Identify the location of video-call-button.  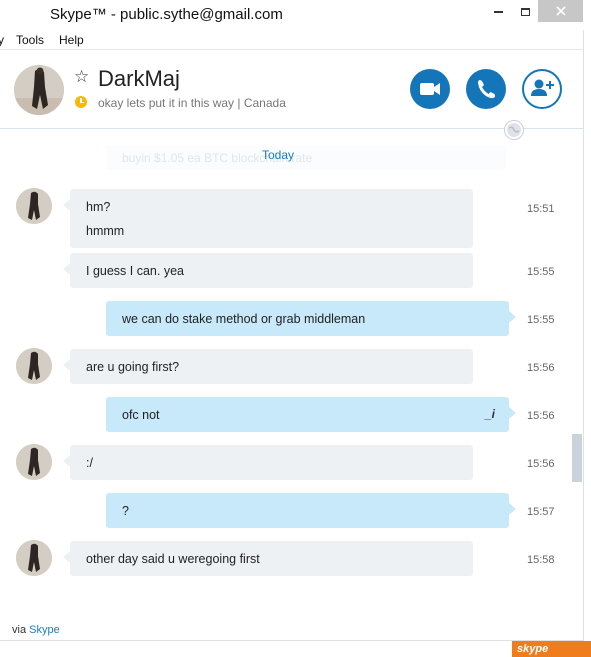
(430, 89).